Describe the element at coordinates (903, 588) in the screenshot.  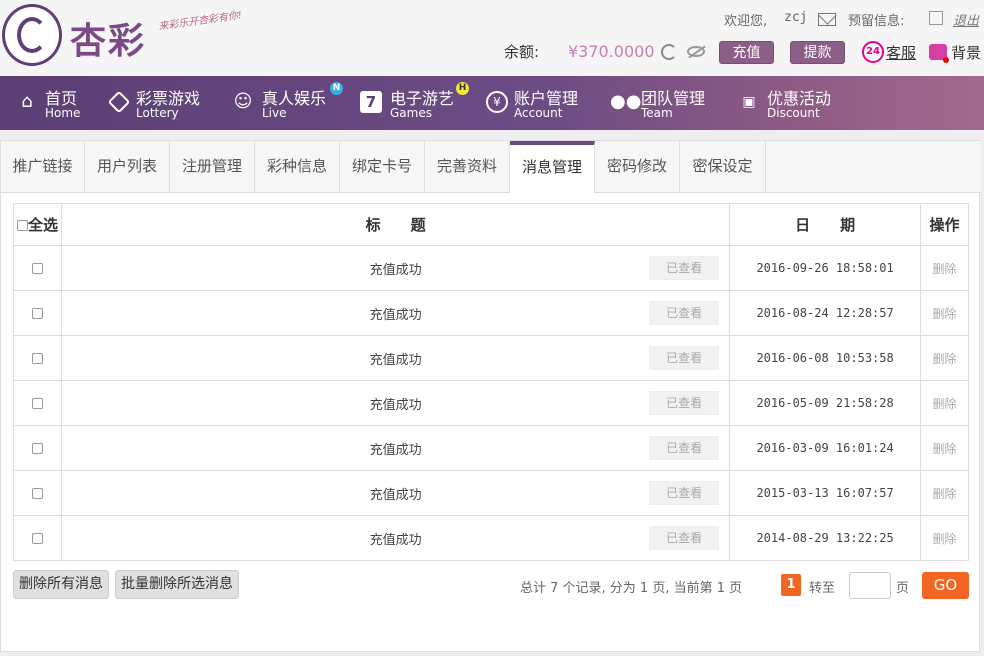
I see `page-unit-label: 页` at that location.